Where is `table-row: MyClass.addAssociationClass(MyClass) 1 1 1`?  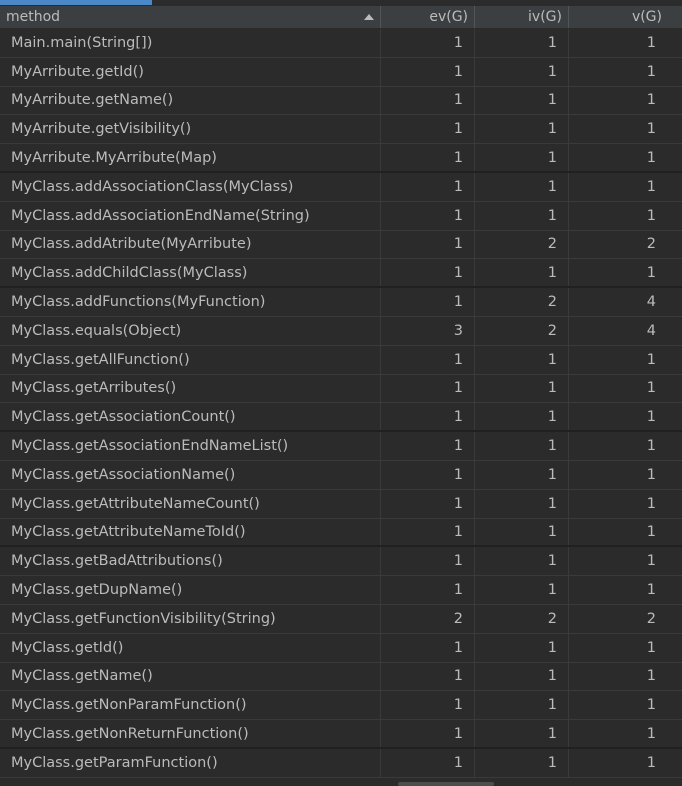
table-row: MyClass.addAssociationClass(MyClass) 1 1 1 is located at coordinates (341, 187).